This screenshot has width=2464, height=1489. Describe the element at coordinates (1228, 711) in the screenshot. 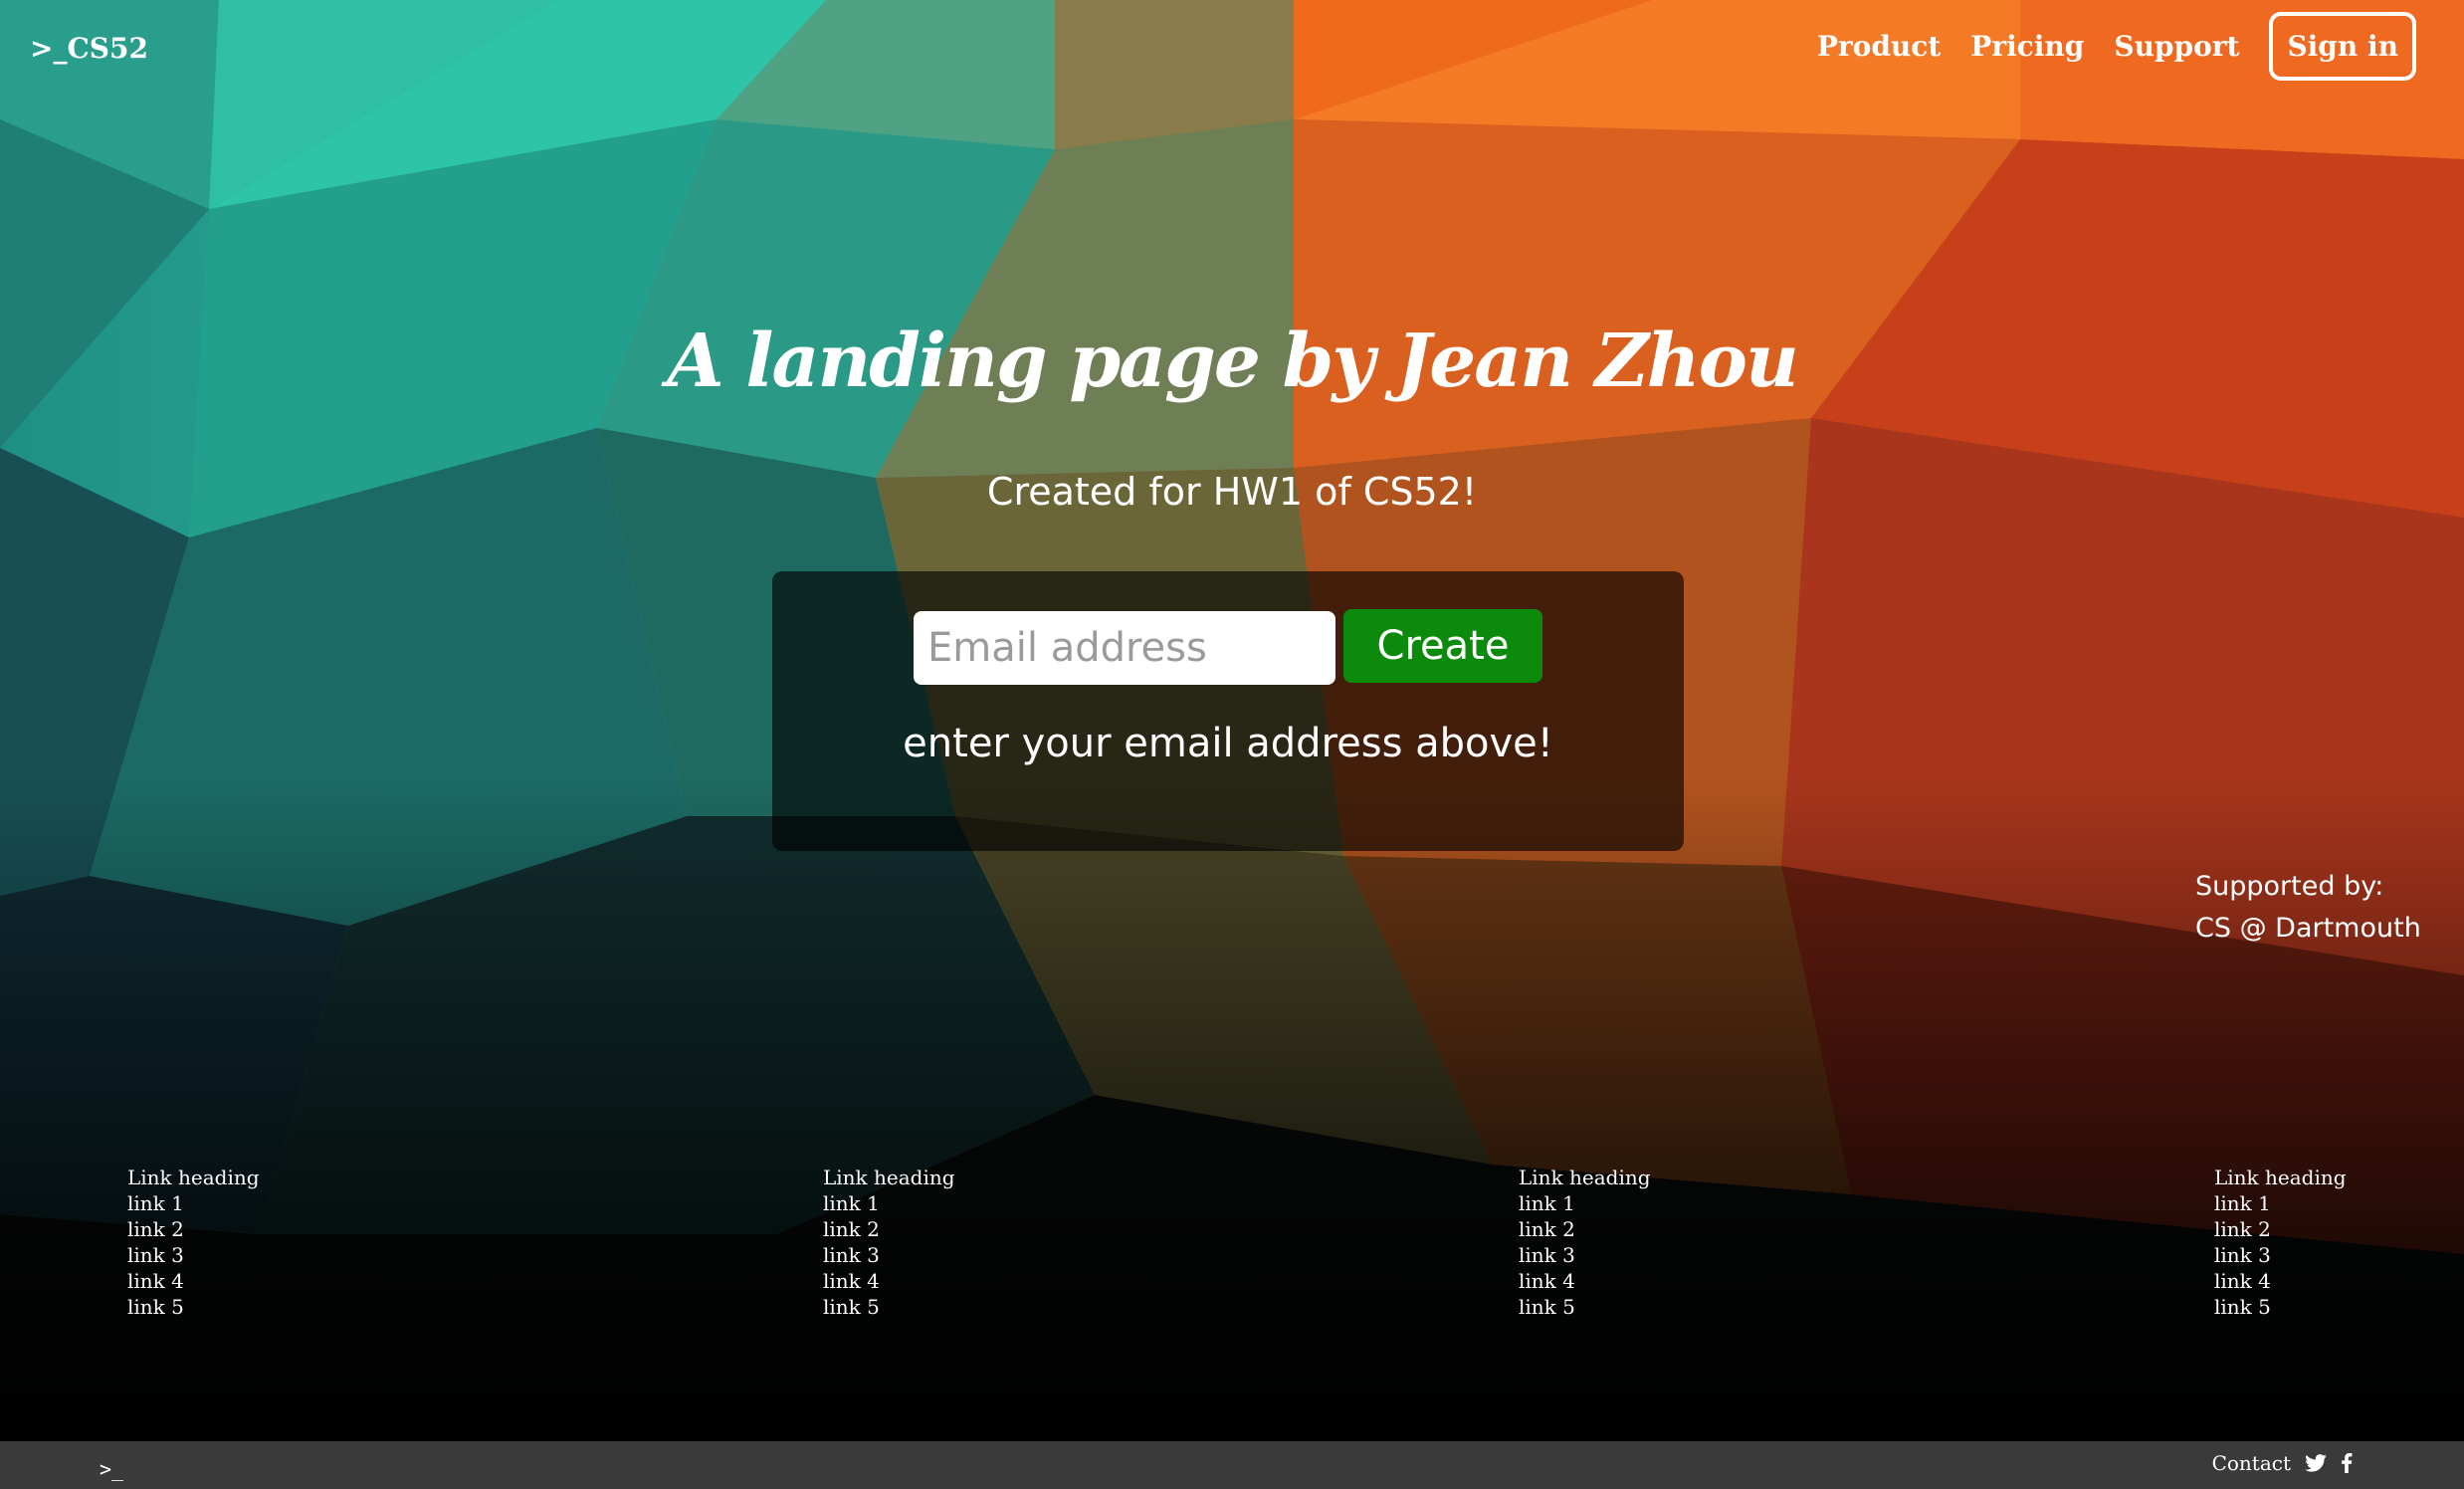

I see `signup-panel: Create enter your email address above!` at that location.